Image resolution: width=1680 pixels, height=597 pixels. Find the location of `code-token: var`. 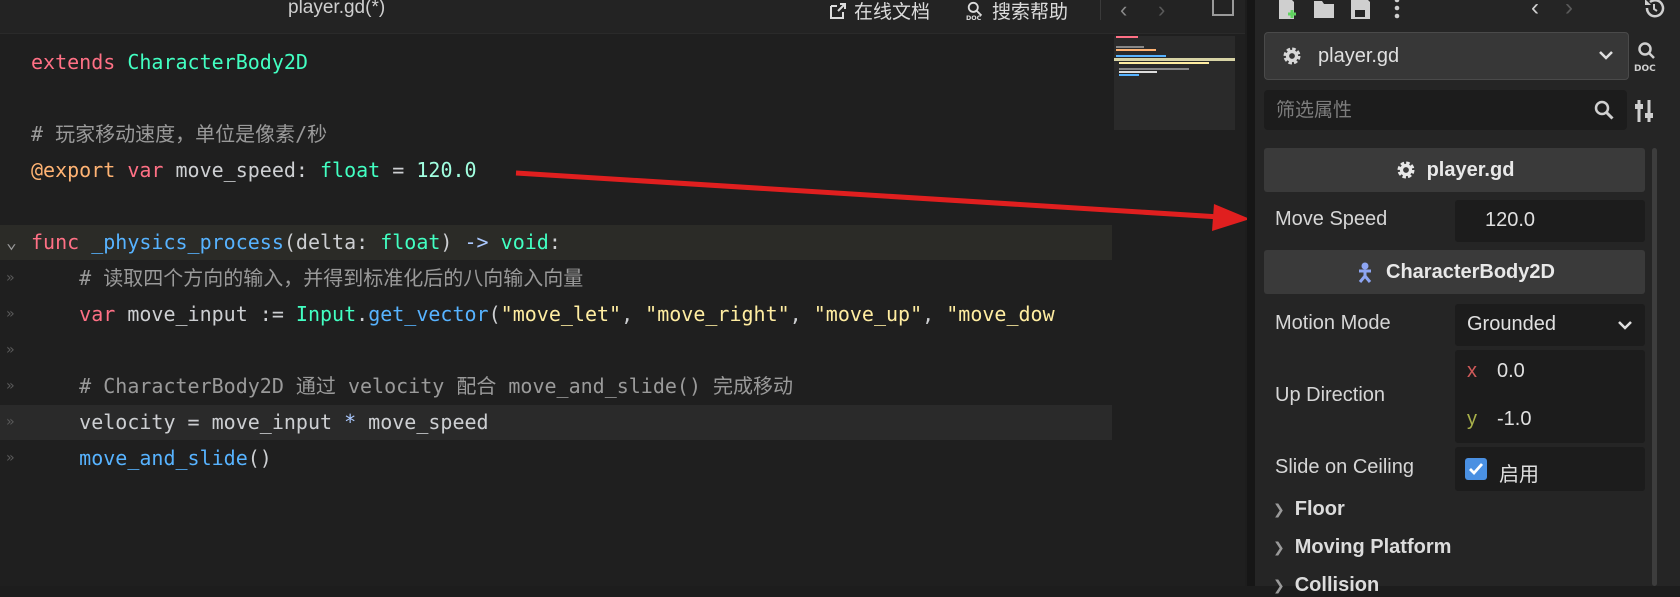

code-token: var is located at coordinates (145, 170).